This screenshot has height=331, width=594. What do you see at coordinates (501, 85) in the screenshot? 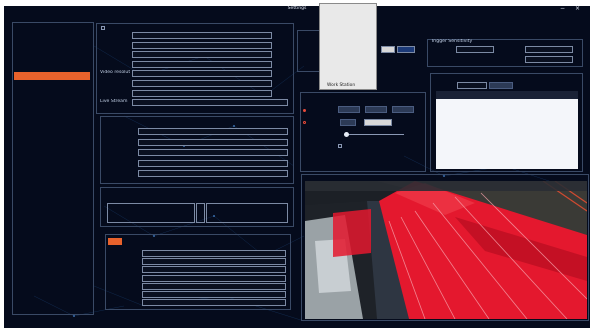
I see `alarm-button` at bounding box center [501, 85].